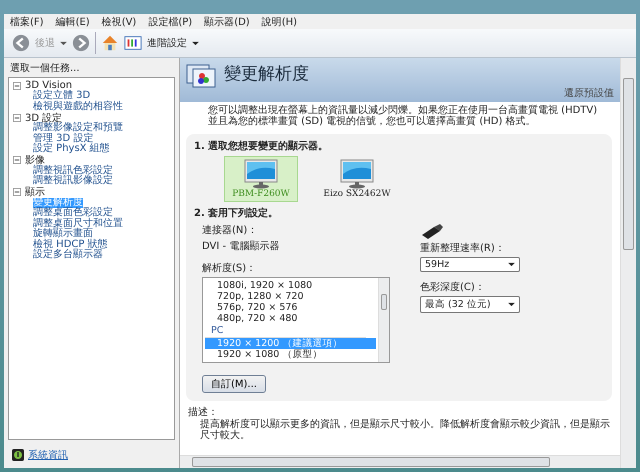  What do you see at coordinates (589, 93) in the screenshot?
I see `restore-defaults-link: 還原預設值` at bounding box center [589, 93].